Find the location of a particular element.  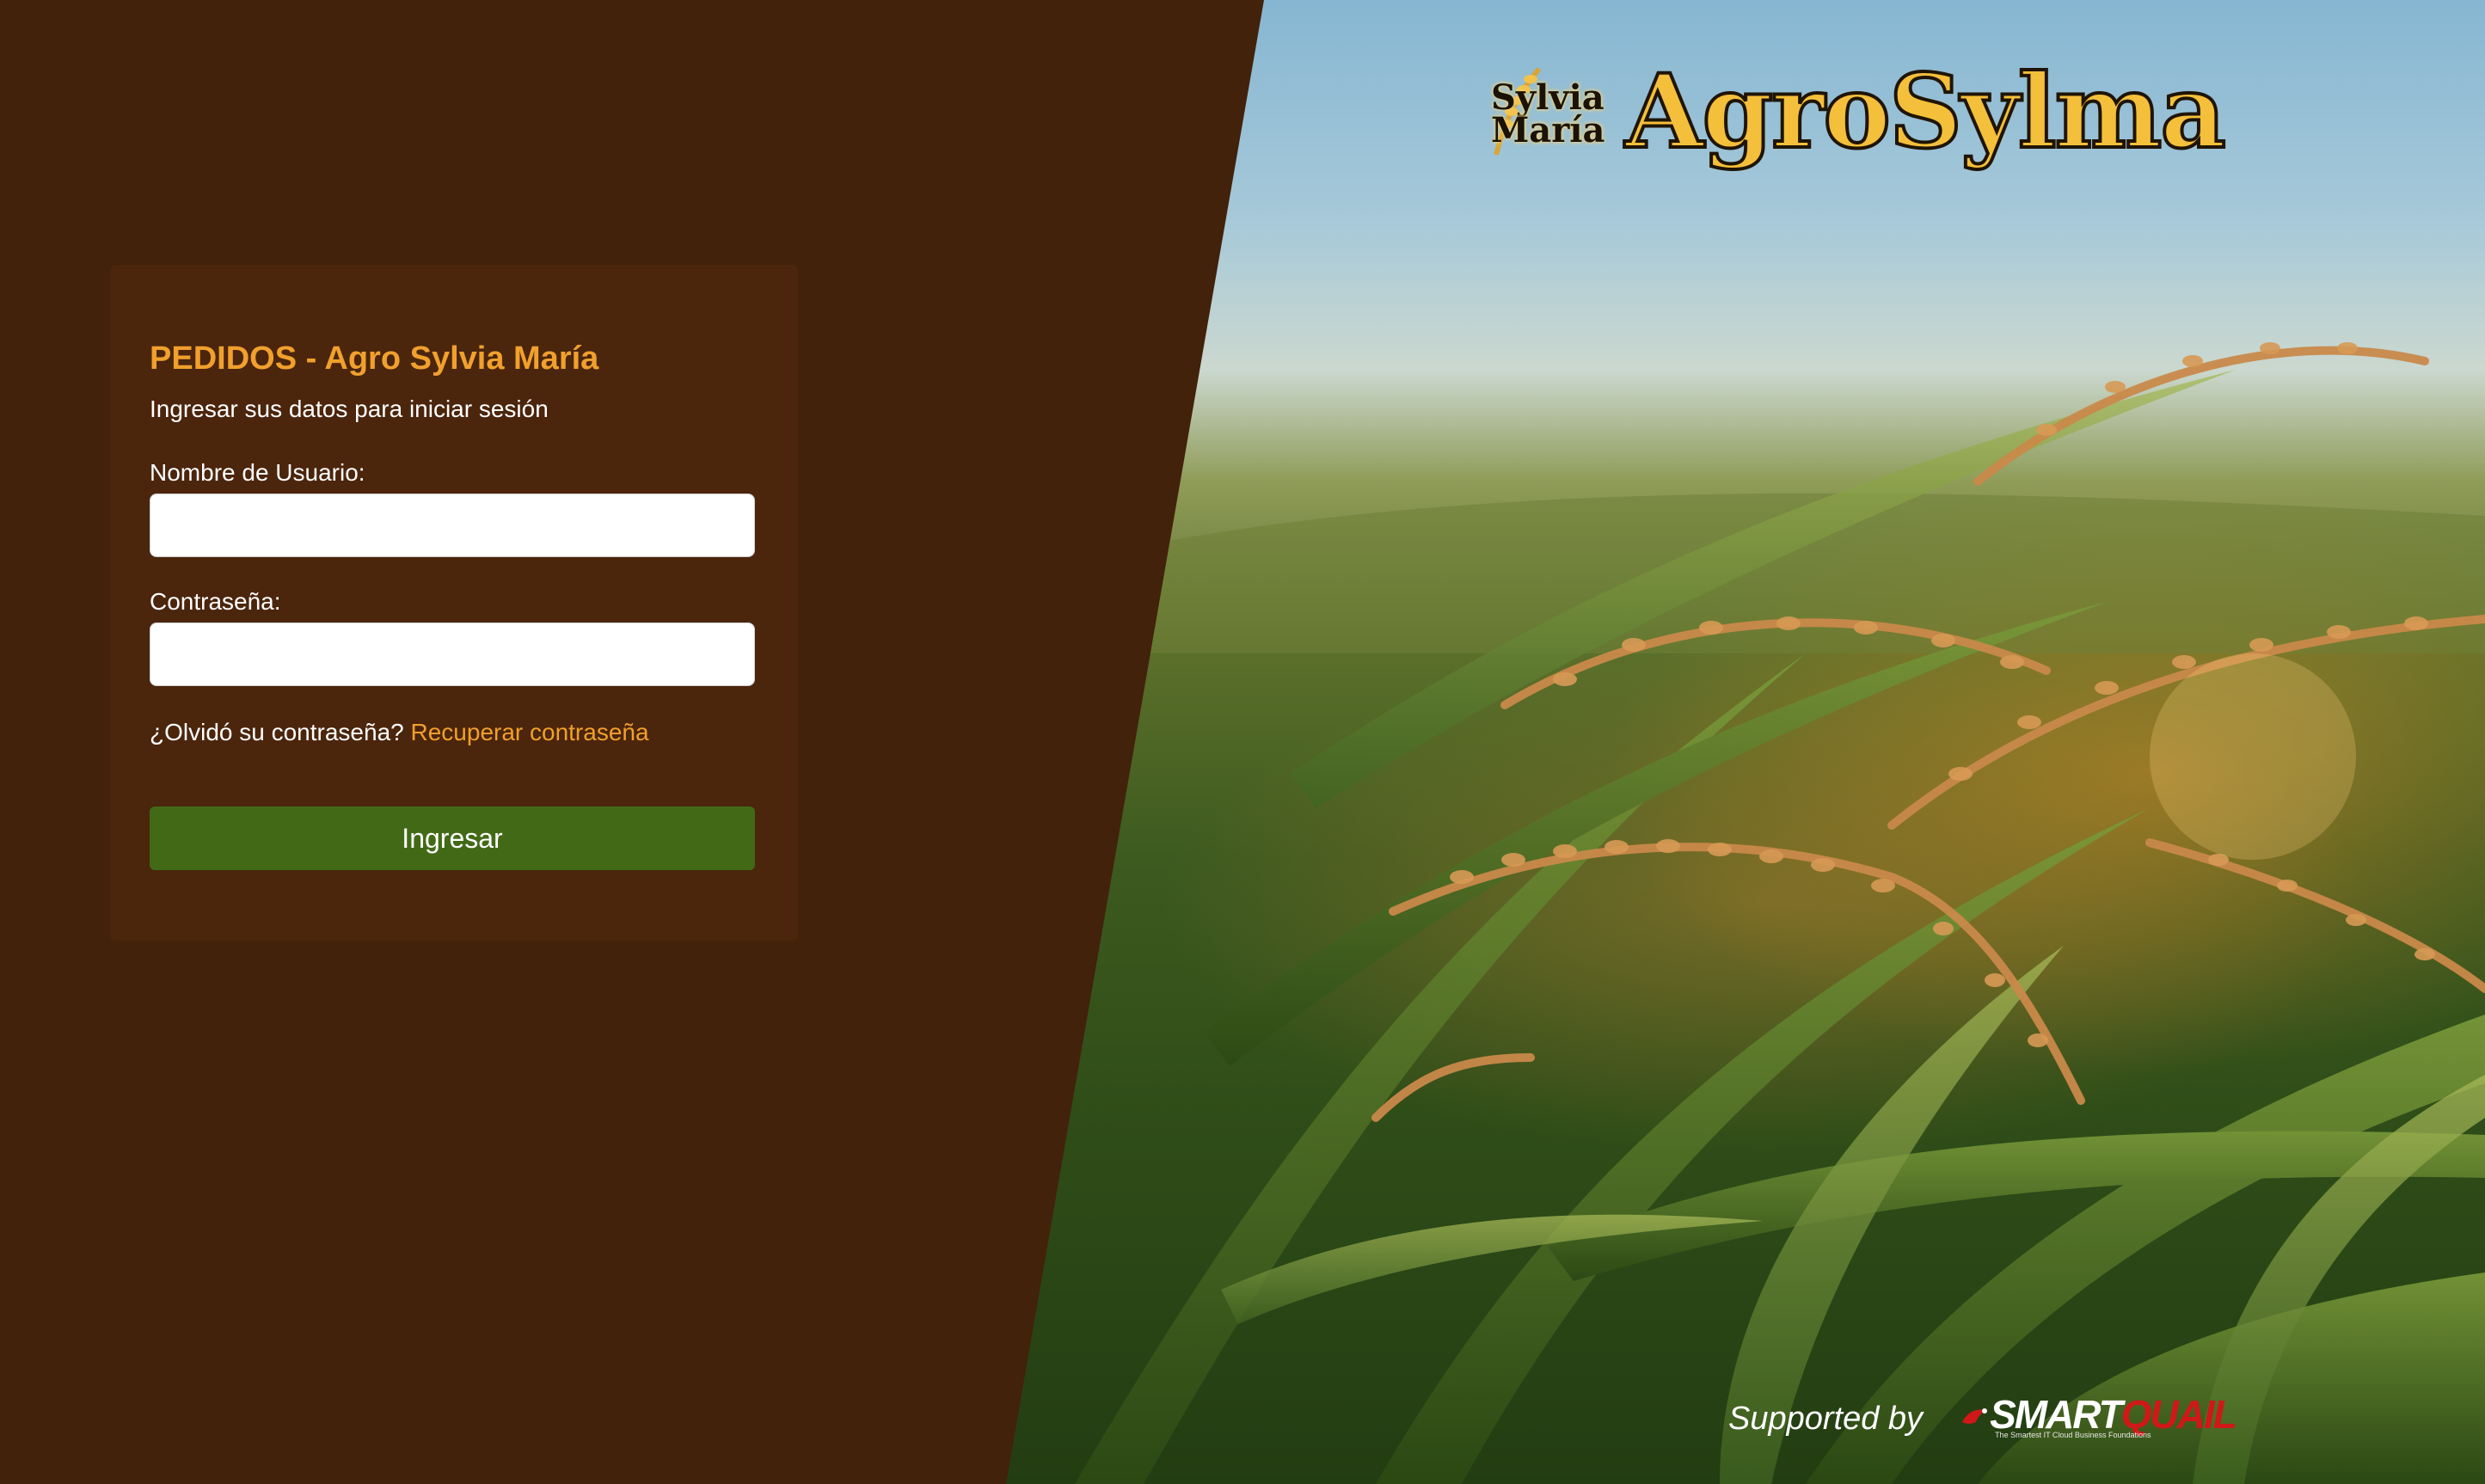

logo-emblem-text-maria: María is located at coordinates (1548, 130).